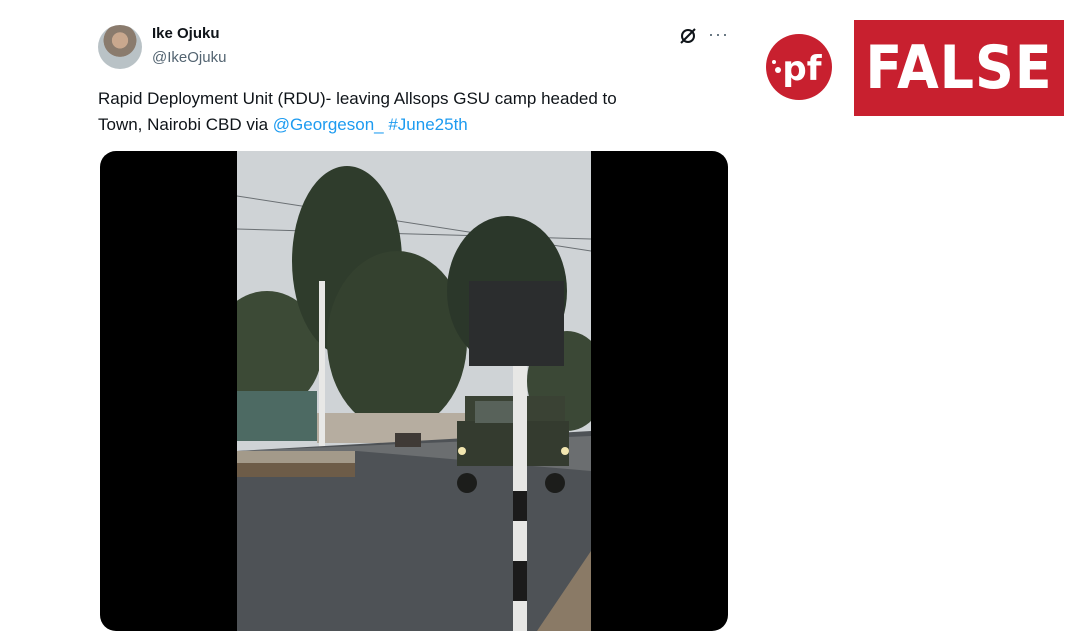 This screenshot has height=631, width=1080. What do you see at coordinates (802, 69) in the screenshot?
I see `logo-text: pf` at bounding box center [802, 69].